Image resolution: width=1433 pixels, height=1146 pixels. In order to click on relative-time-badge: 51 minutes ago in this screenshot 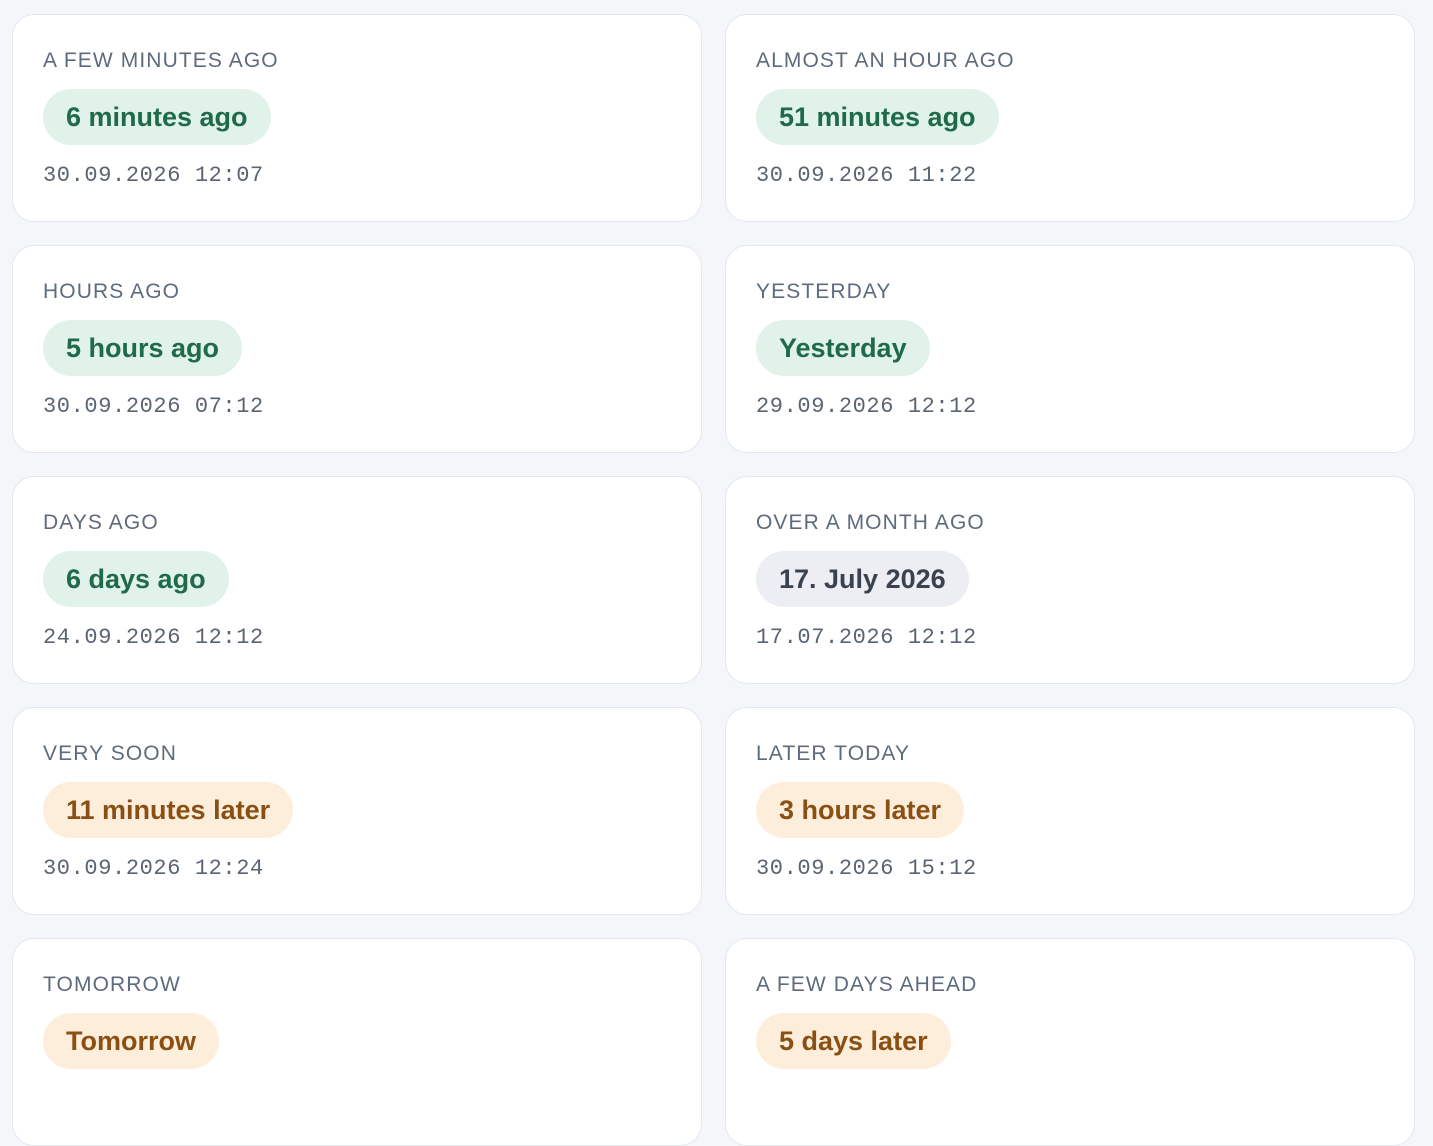, I will do `click(877, 117)`.